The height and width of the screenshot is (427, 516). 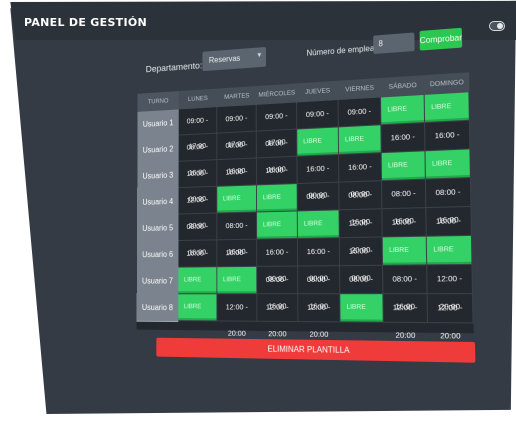 What do you see at coordinates (224, 59) in the screenshot?
I see `department-value: Reservas` at bounding box center [224, 59].